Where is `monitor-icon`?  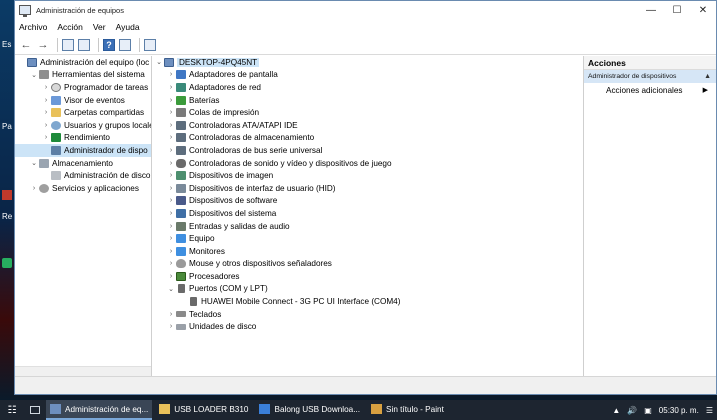
monitor-icon is located at coordinates (150, 44).